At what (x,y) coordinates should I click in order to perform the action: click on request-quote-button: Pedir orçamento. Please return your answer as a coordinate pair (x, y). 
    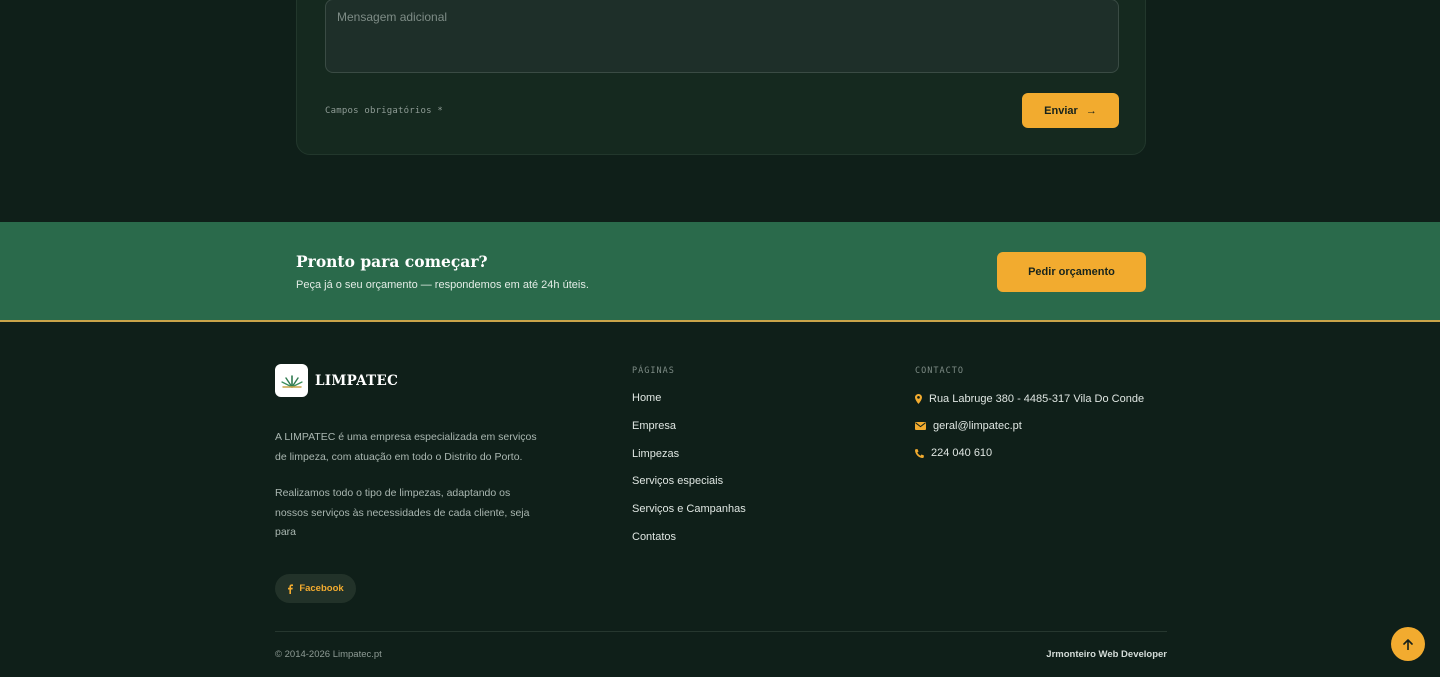
    Looking at the image, I should click on (1071, 272).